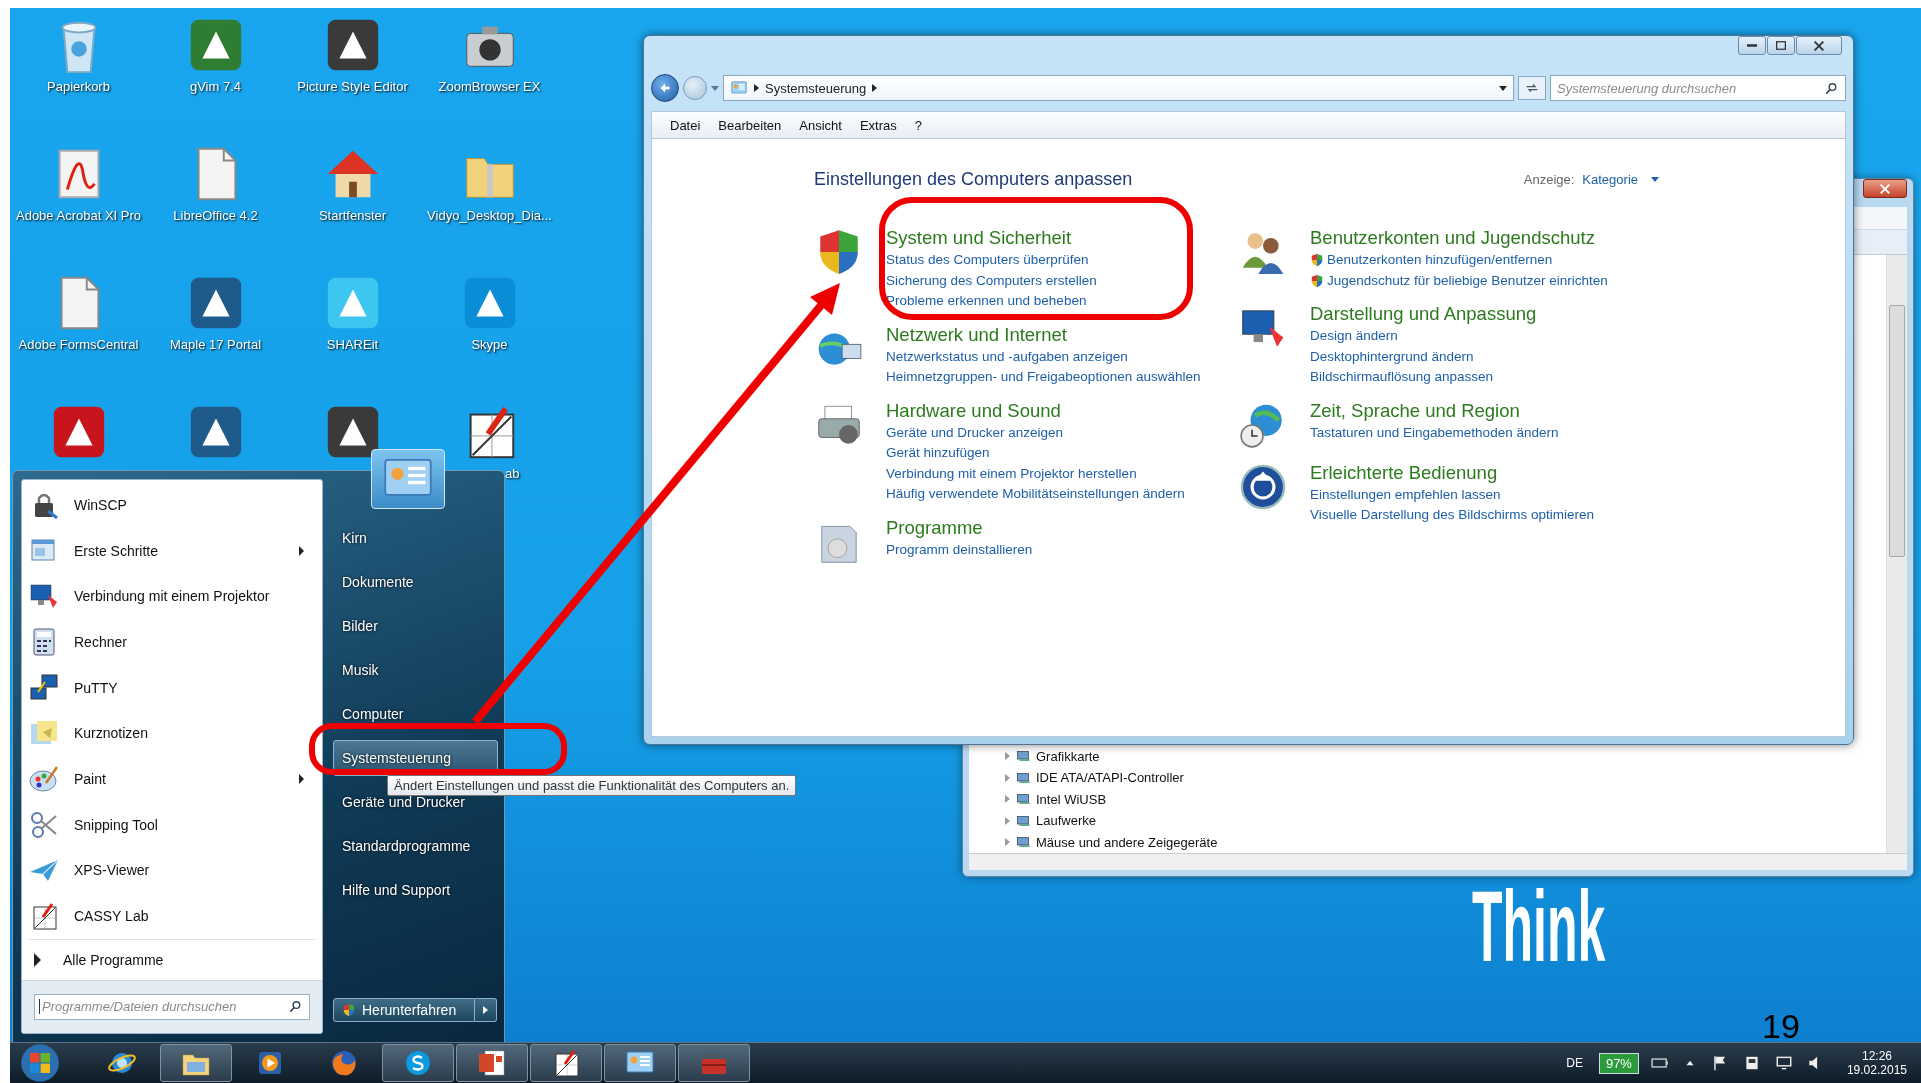  I want to click on clock: 12:26 19.02.2015, so click(1876, 1063).